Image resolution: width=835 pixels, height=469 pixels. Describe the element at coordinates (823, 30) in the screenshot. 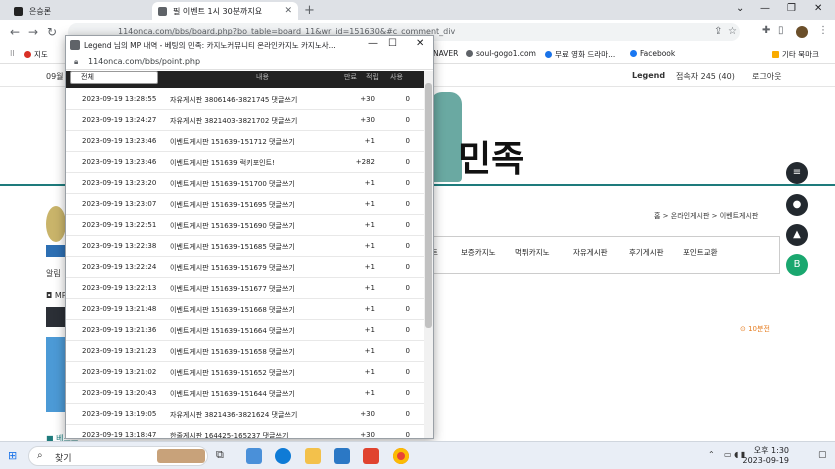

I see `menu-dots-icon: ⋮` at that location.